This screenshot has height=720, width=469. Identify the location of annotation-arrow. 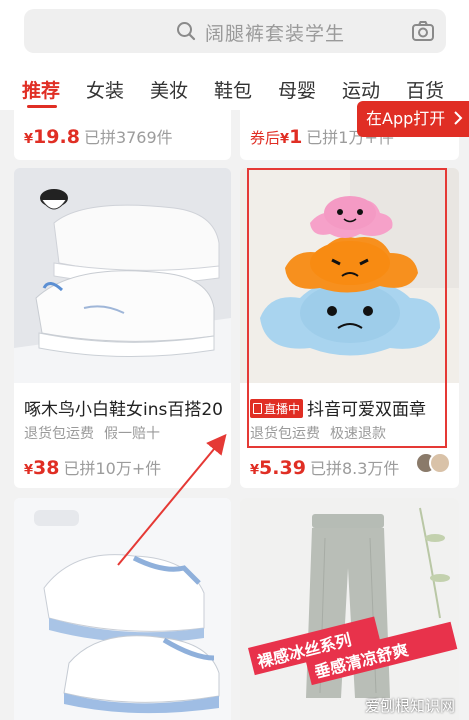
(172, 499).